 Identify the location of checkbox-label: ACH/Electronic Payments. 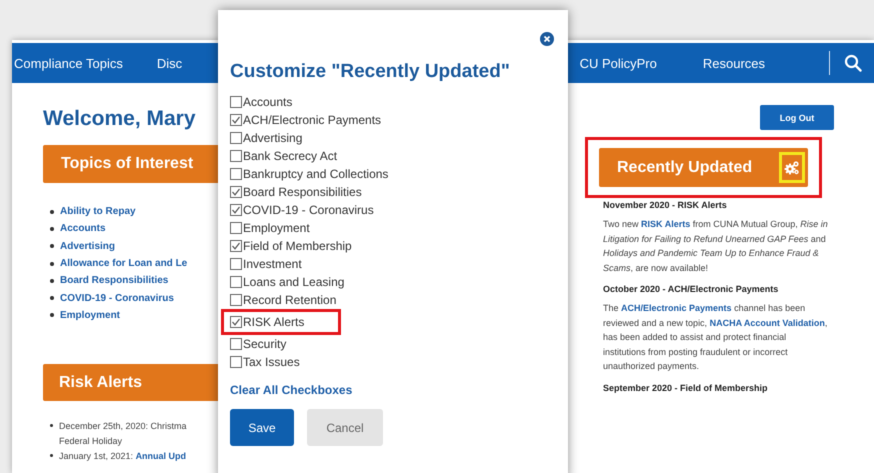
(312, 120).